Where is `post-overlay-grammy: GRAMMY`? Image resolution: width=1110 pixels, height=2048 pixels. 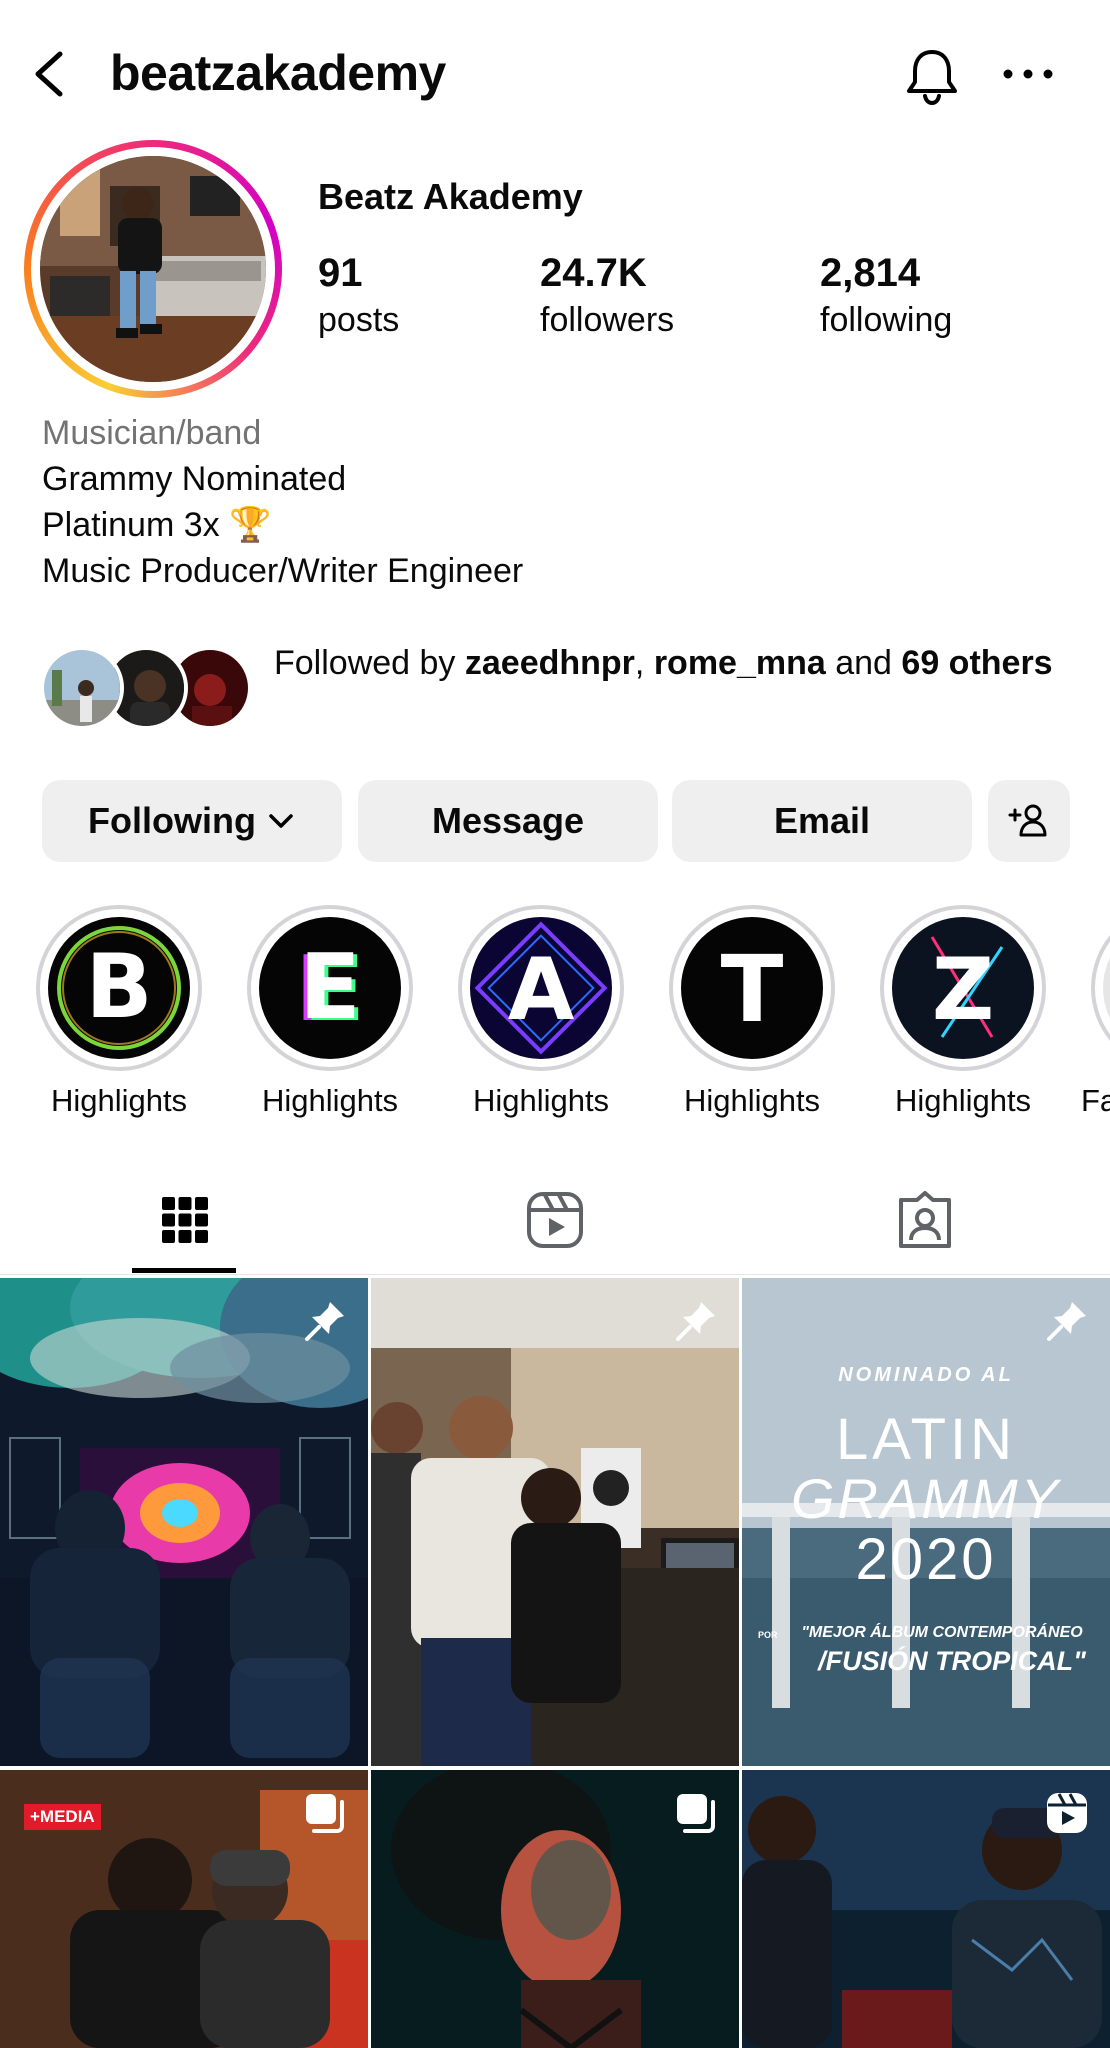 post-overlay-grammy: GRAMMY is located at coordinates (926, 1498).